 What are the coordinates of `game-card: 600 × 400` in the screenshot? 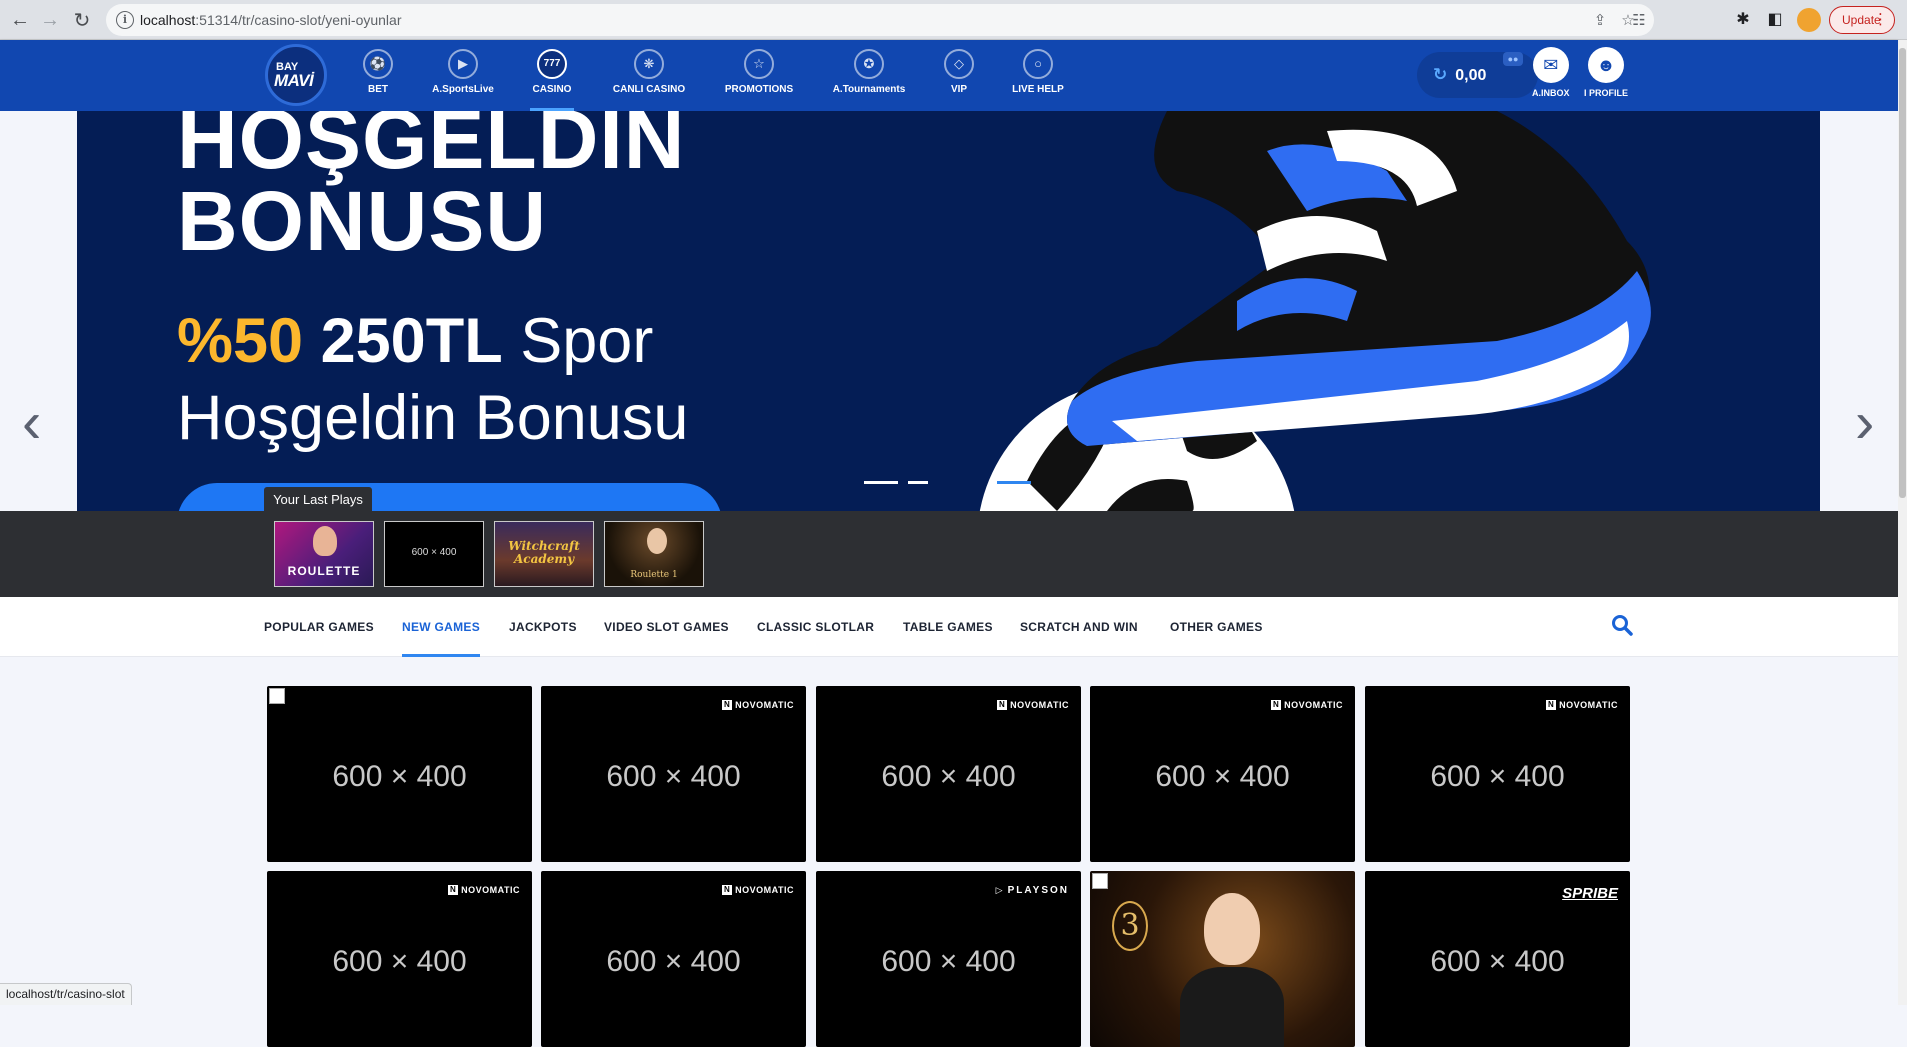 It's located at (399, 774).